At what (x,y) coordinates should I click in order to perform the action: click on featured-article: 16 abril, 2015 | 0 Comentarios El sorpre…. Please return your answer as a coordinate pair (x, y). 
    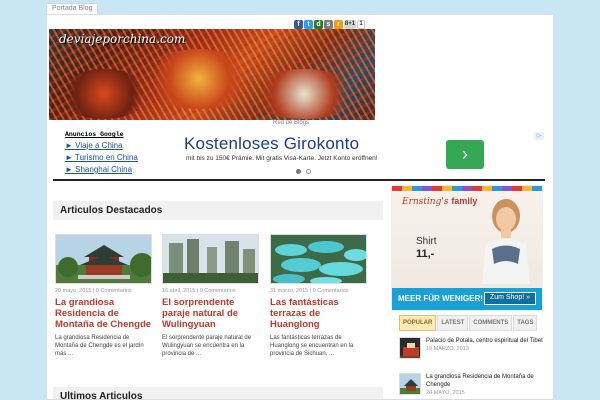
    Looking at the image, I should click on (210, 296).